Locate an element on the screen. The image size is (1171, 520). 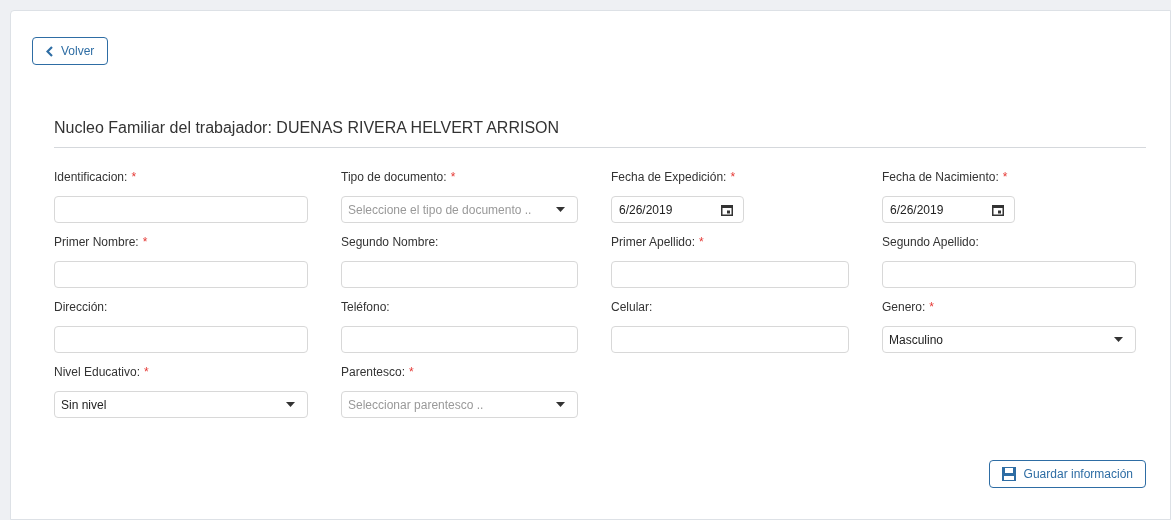
dropdown: Masculino is located at coordinates (1009, 339).